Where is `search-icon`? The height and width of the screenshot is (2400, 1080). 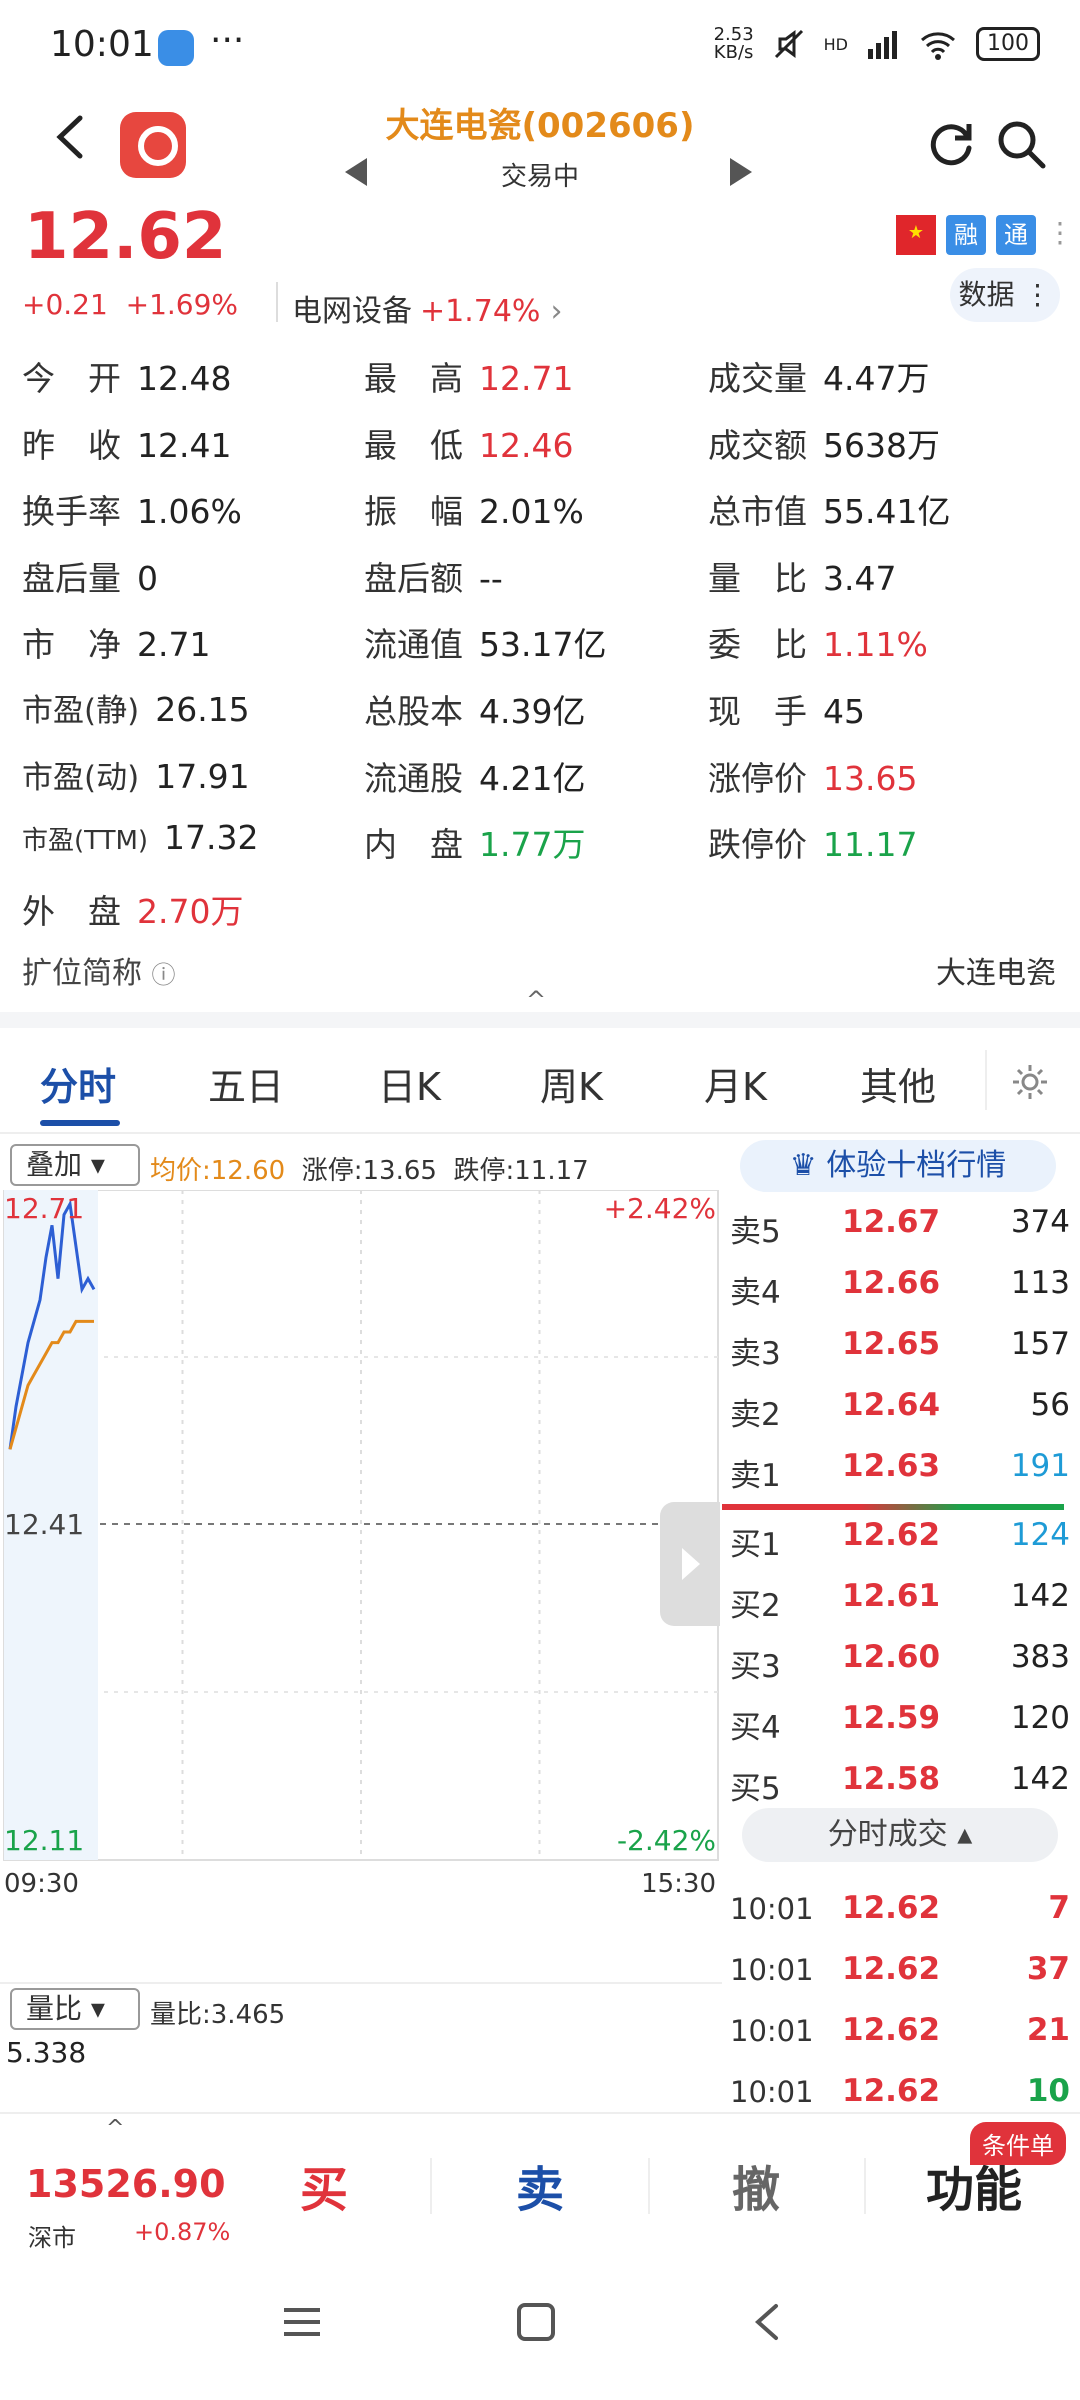
search-icon is located at coordinates (1021, 144).